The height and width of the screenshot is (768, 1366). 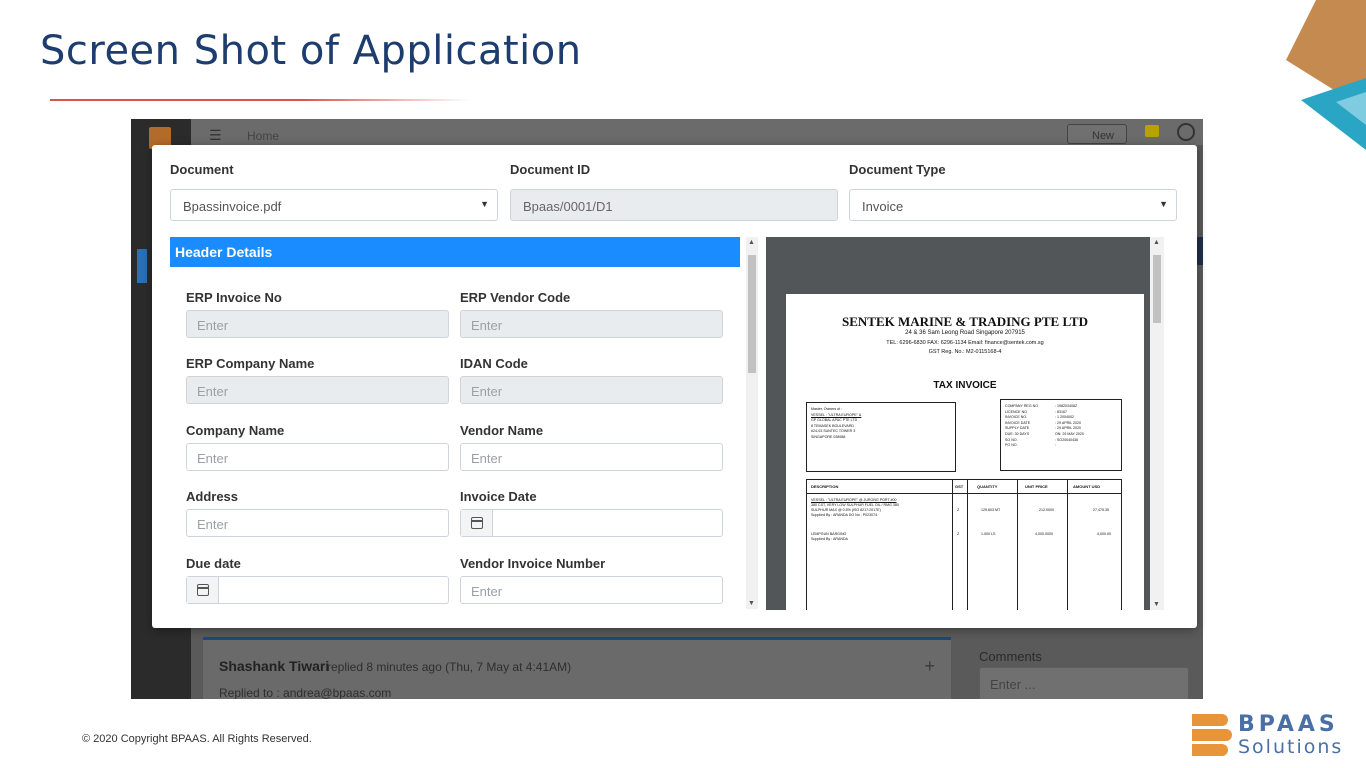 What do you see at coordinates (1087, 486) in the screenshot?
I see `items-header-cell: AMOUNT USD` at bounding box center [1087, 486].